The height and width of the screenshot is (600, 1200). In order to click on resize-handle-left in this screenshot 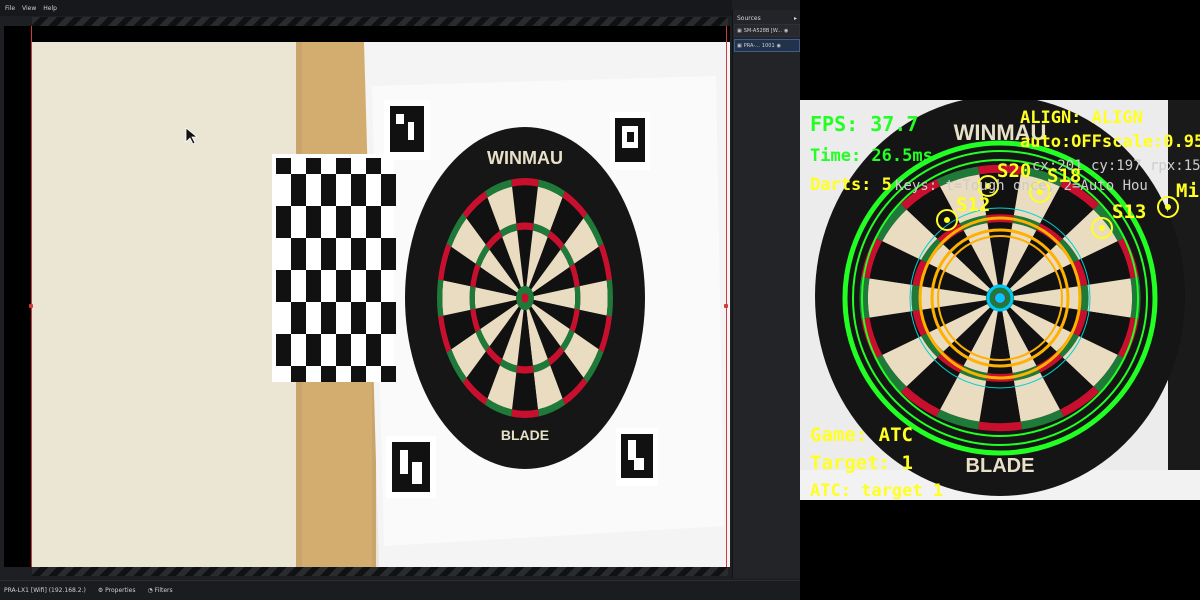, I will do `click(31, 306)`.